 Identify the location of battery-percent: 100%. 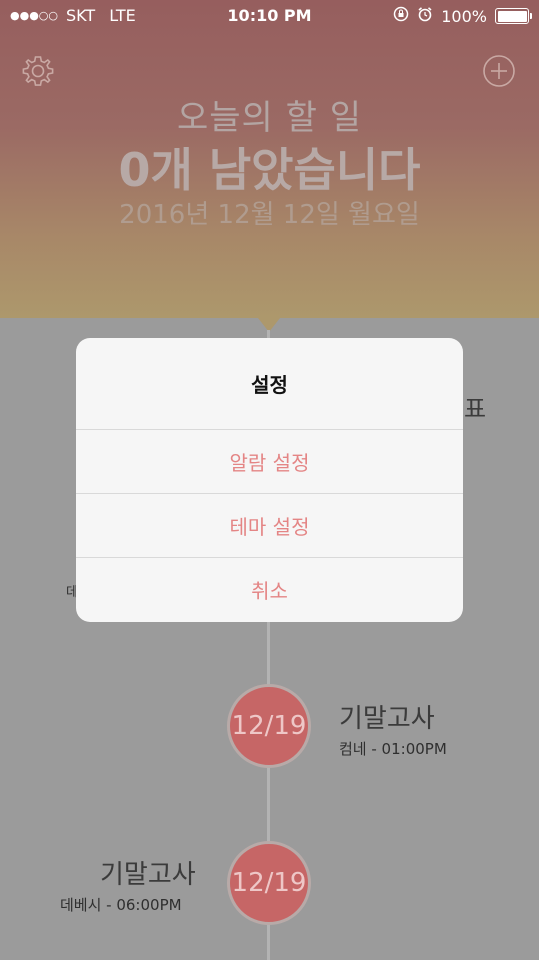
(464, 16).